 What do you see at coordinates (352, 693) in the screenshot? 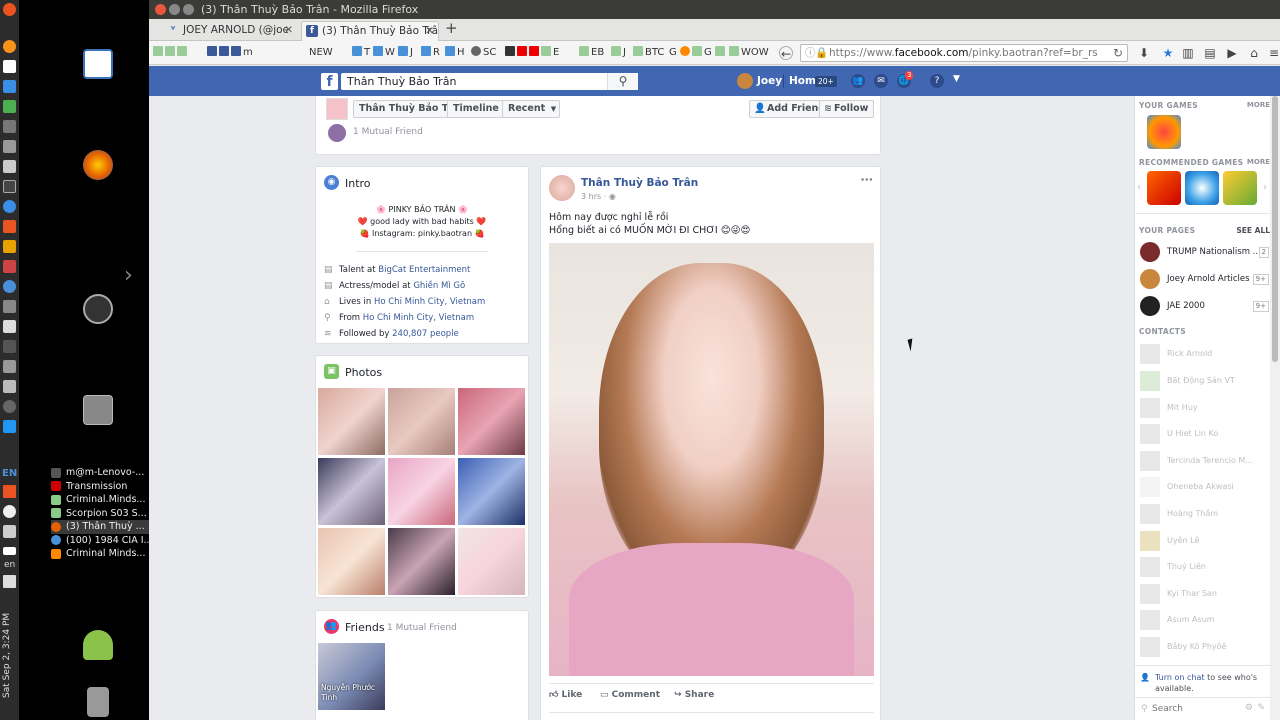
I see `friend-name: Nguyễn Phước Tình` at bounding box center [352, 693].